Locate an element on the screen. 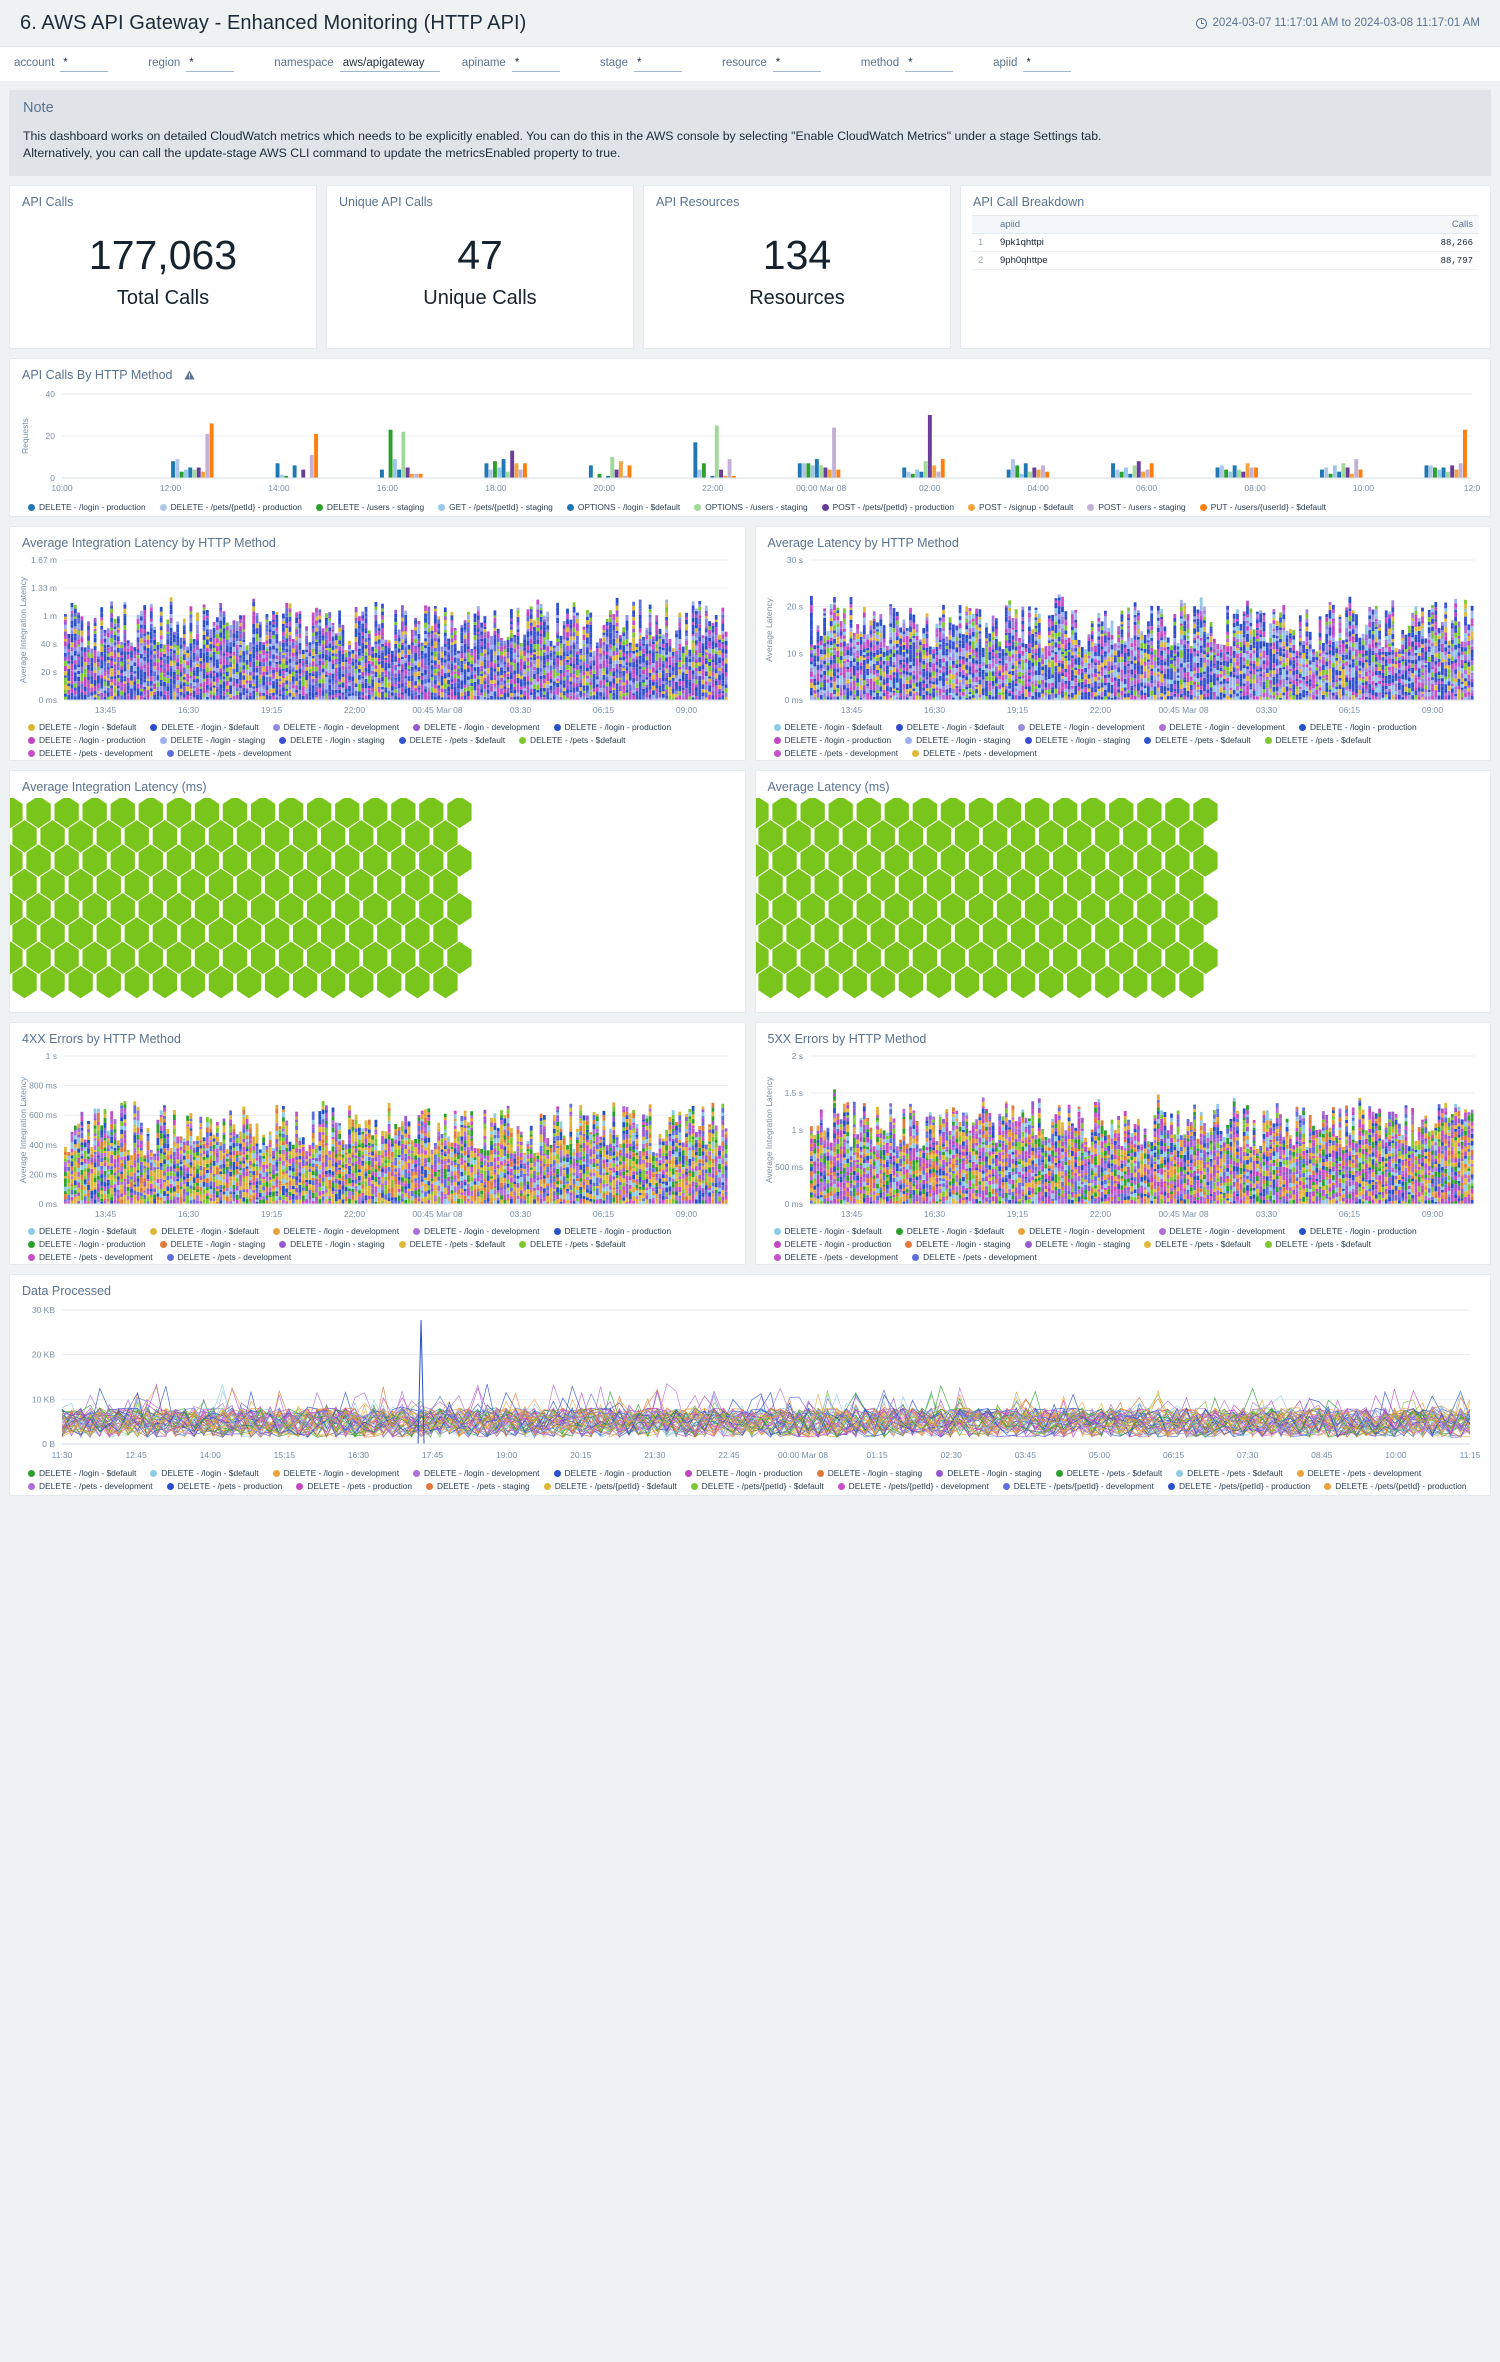 Image resolution: width=1500 pixels, height=2362 pixels. avg-latency-hexgrid is located at coordinates (1123, 898).